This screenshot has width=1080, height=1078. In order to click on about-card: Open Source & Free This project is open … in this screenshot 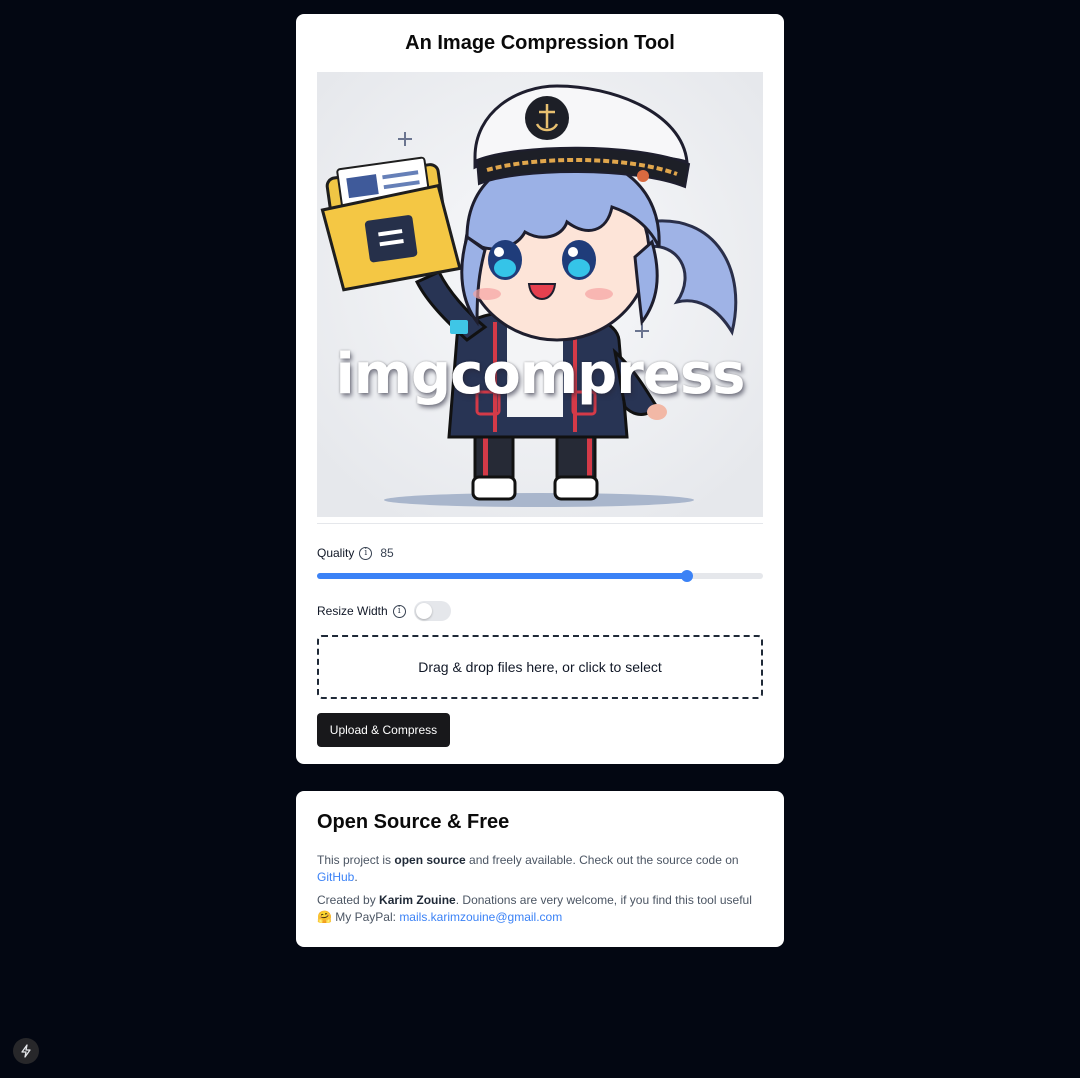, I will do `click(540, 869)`.